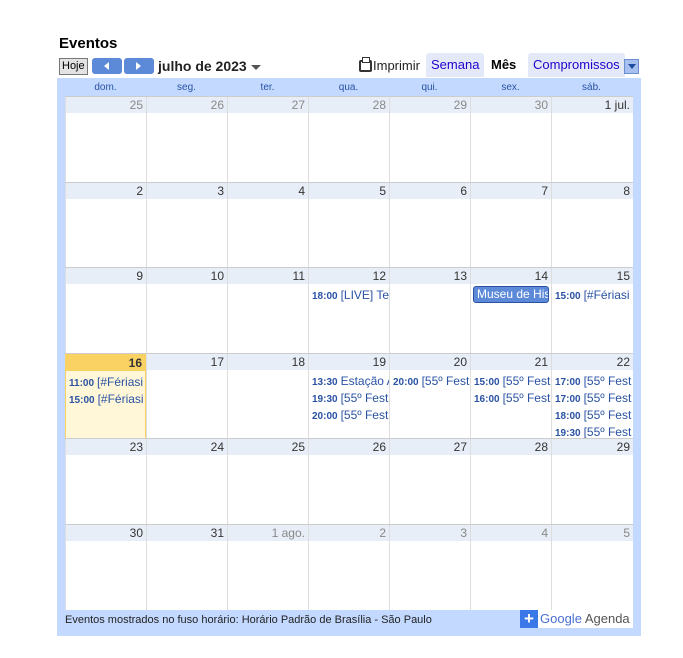  I want to click on event-item: 18:00 [LIVE] Te, so click(350, 295).